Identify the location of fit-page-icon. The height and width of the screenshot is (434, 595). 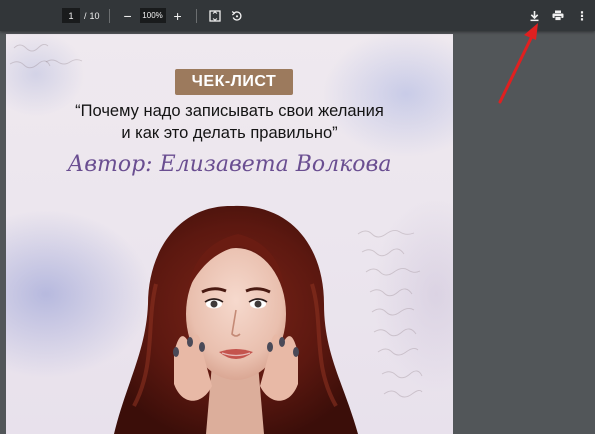
(214, 15).